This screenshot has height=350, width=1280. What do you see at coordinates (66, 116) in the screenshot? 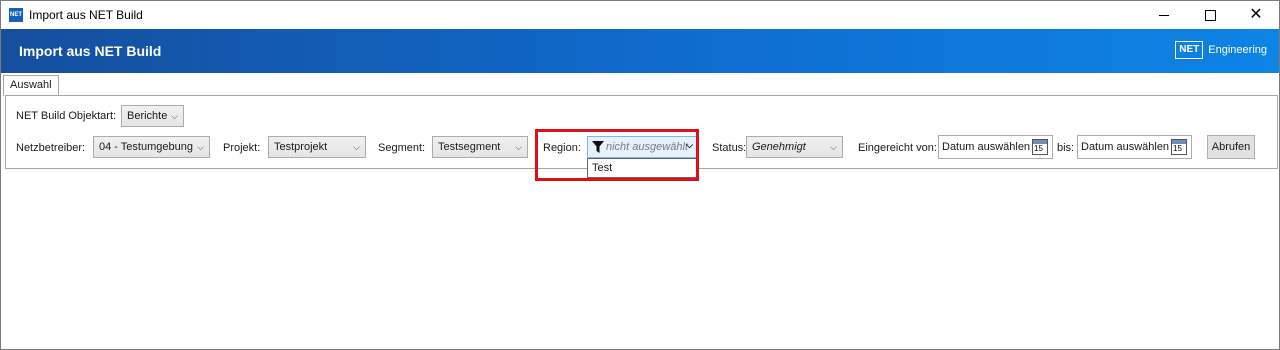
I see `objektart-label: NET Build Objektart:` at bounding box center [66, 116].